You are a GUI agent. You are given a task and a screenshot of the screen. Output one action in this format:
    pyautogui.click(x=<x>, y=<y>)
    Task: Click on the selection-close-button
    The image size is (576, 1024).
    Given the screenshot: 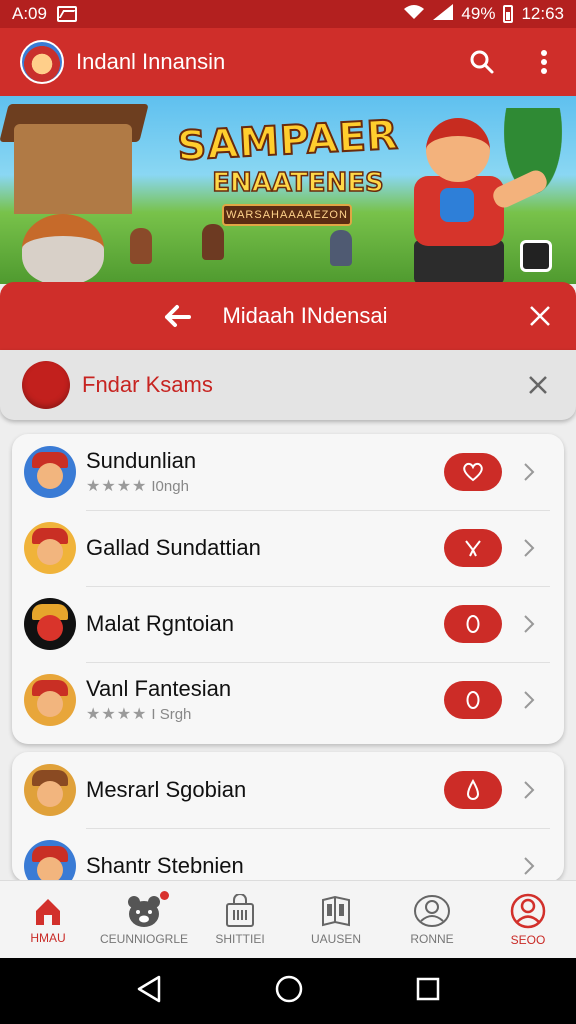 What is the action you would take?
    pyautogui.click(x=540, y=316)
    